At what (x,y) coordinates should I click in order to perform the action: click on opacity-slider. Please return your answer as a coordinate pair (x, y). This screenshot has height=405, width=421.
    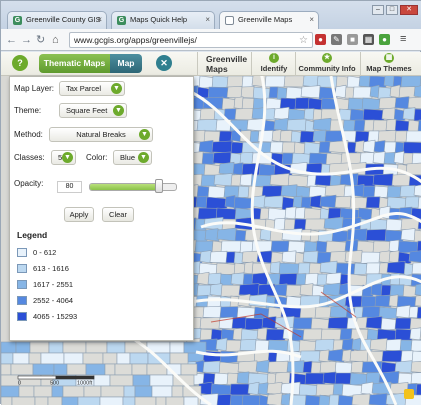
    Looking at the image, I should click on (133, 187).